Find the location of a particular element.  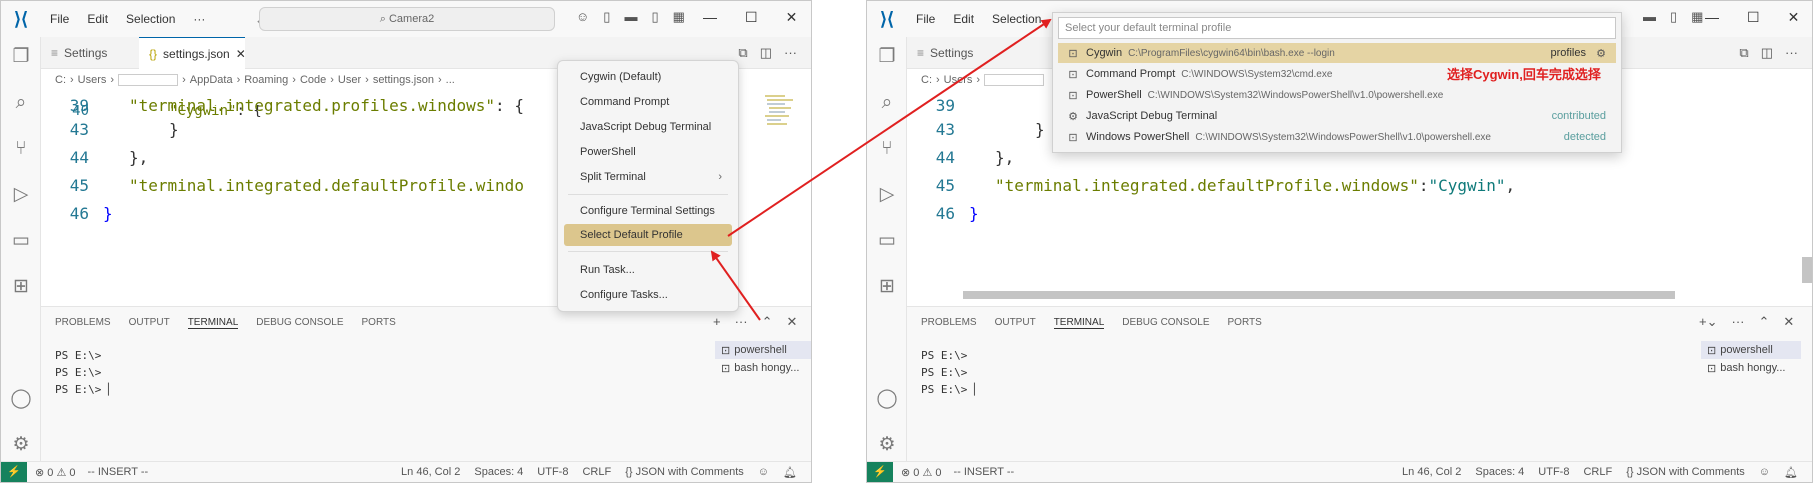

tab-ports: PORTS is located at coordinates (1245, 323).